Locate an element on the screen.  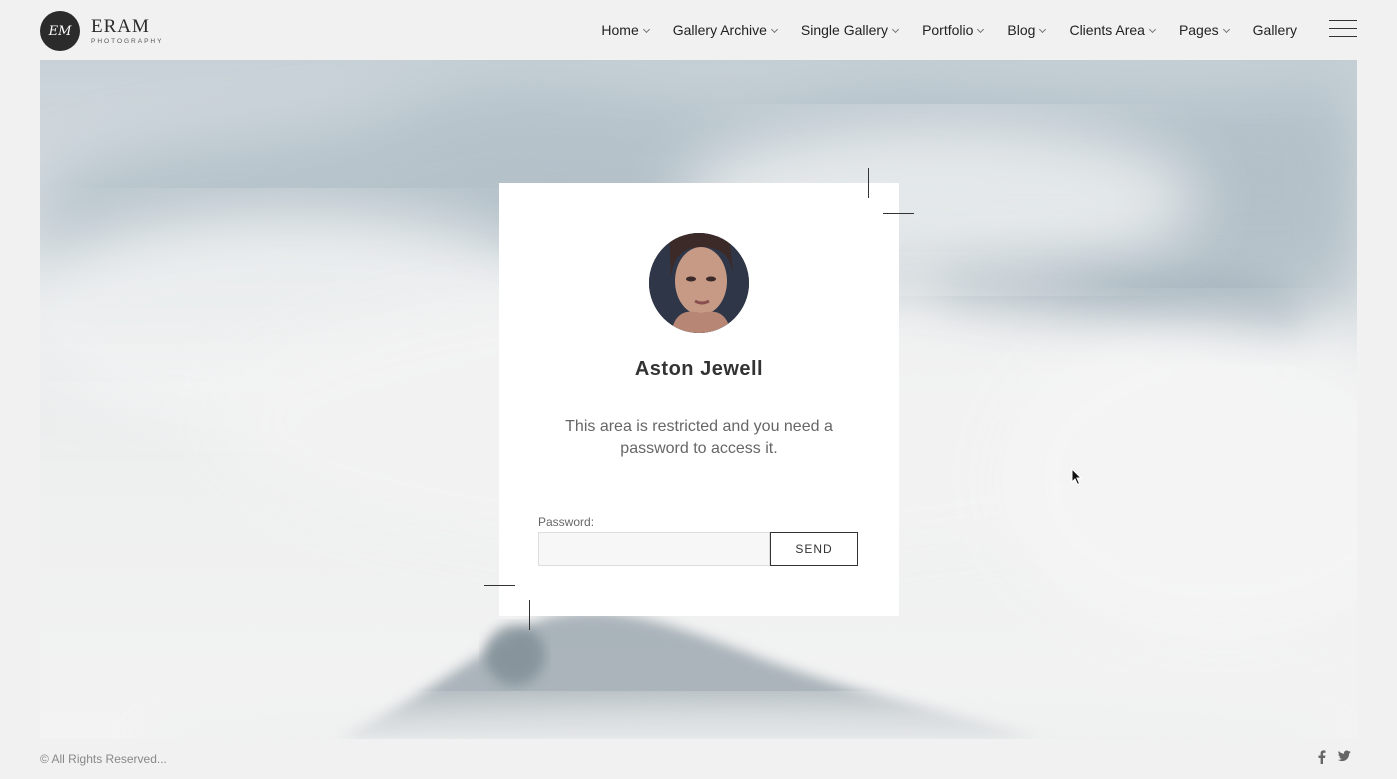
nav-item-gallery-archive: Gallery Archive is located at coordinates (725, 30).